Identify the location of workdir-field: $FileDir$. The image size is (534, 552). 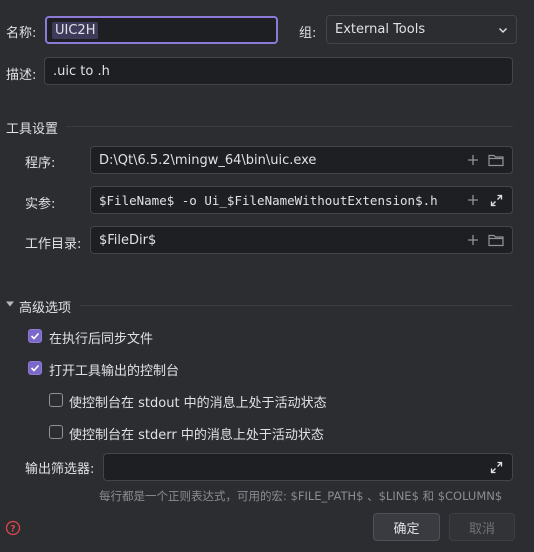
(301, 240).